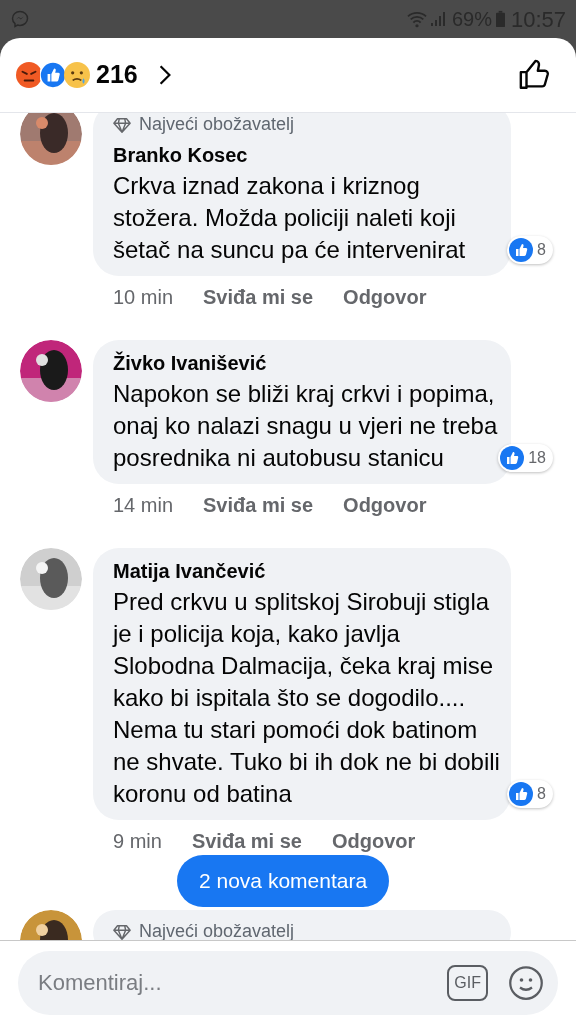  Describe the element at coordinates (288, 982) in the screenshot. I see `comment-field: Komentiraj... GIF` at that location.